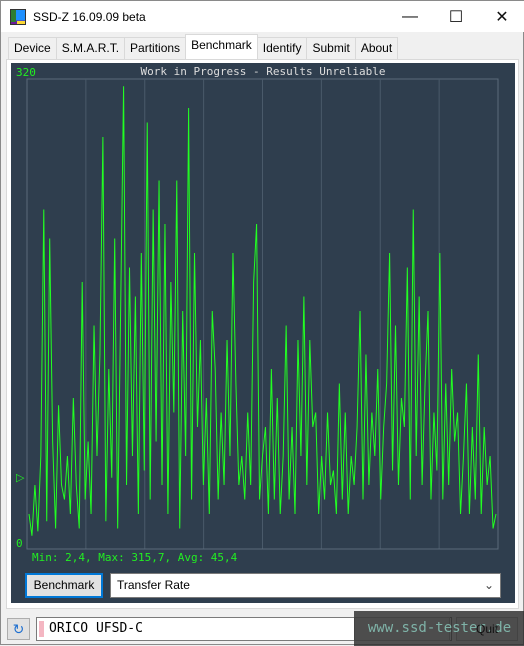  Describe the element at coordinates (487, 629) in the screenshot. I see `quit-button-label: Quit` at that location.